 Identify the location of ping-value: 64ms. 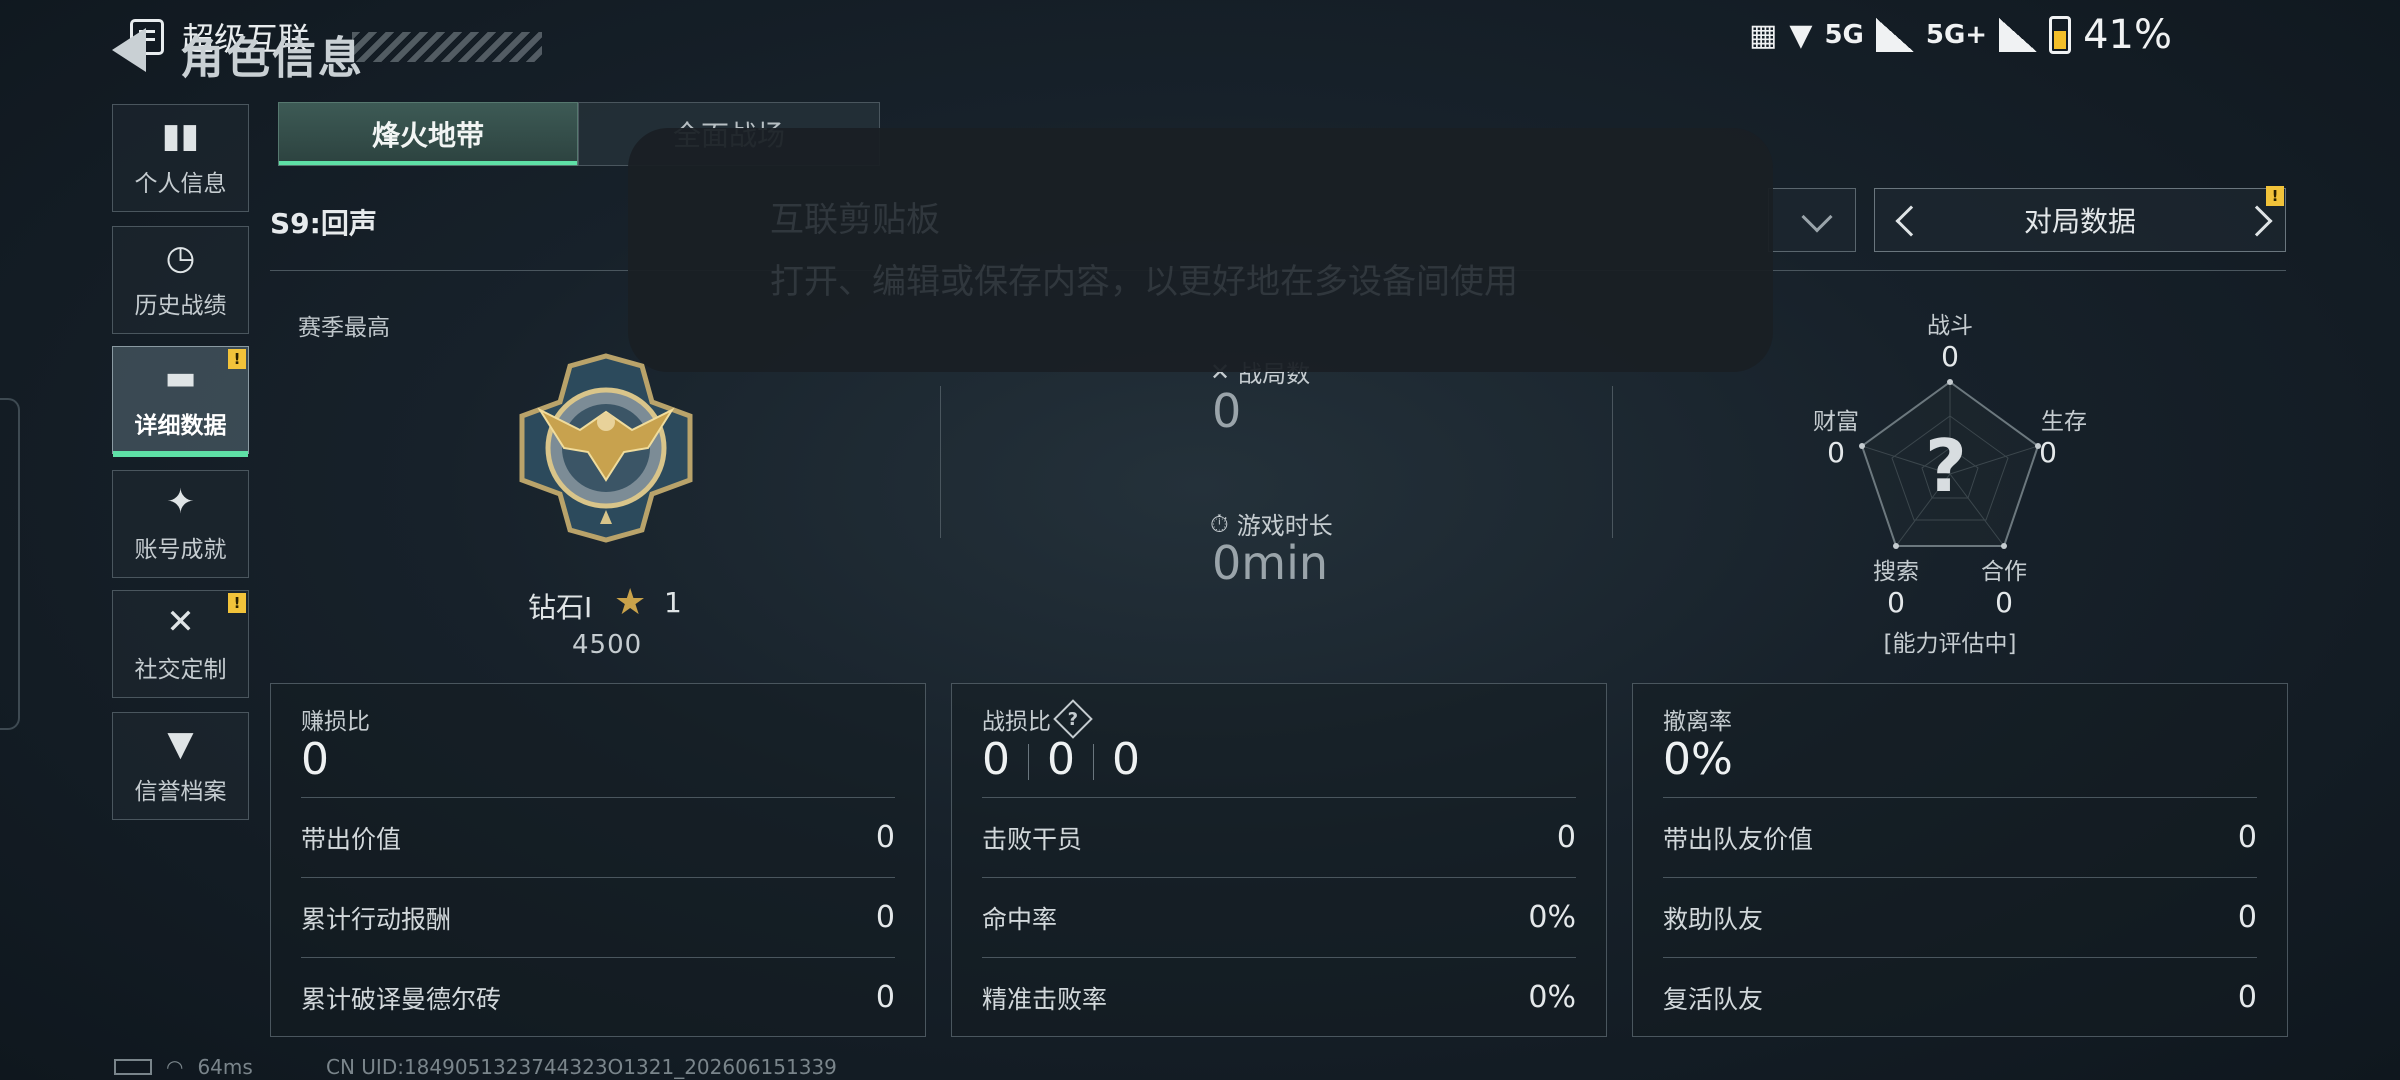
(225, 1067).